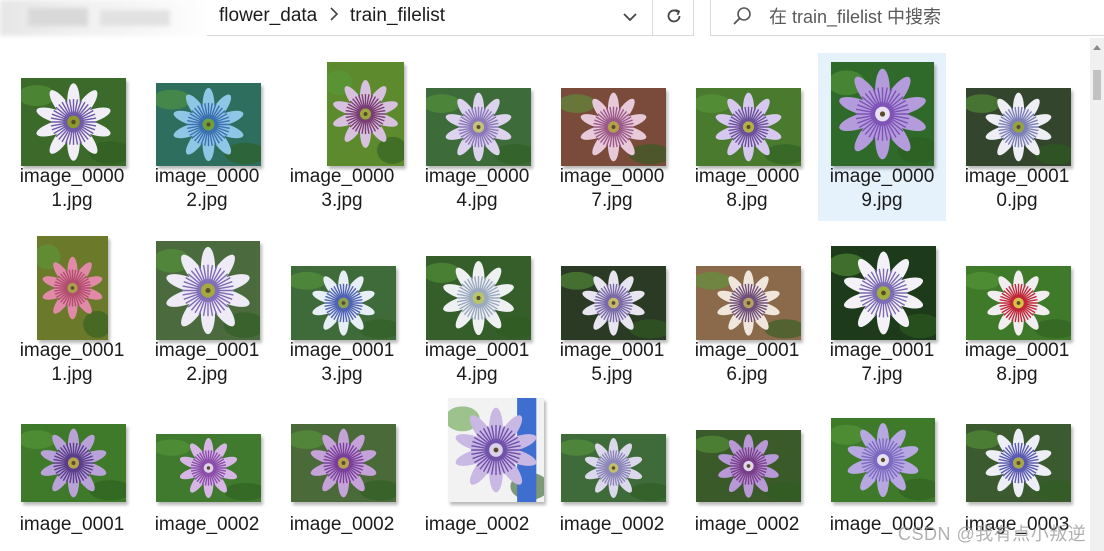 The image size is (1104, 551). What do you see at coordinates (1097, 85) in the screenshot?
I see `scrollbar-thumb` at bounding box center [1097, 85].